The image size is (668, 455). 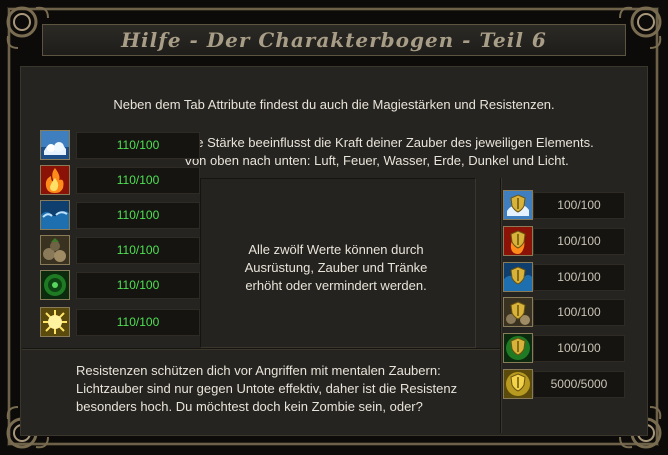 I want to click on resistance-row-water: 100/100, so click(x=565, y=277).